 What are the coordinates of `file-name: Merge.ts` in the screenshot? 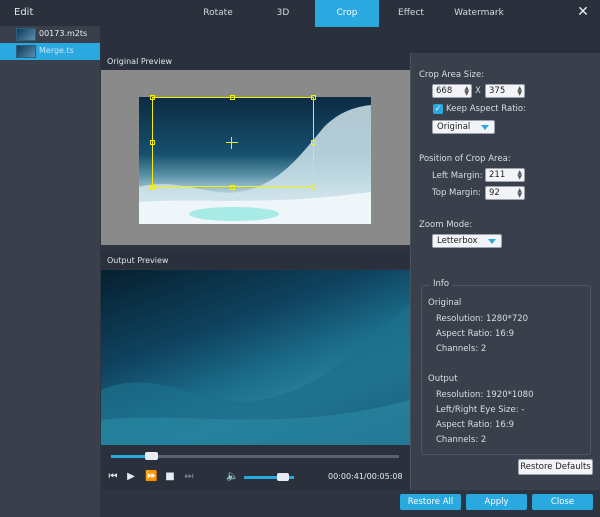 It's located at (56, 50).